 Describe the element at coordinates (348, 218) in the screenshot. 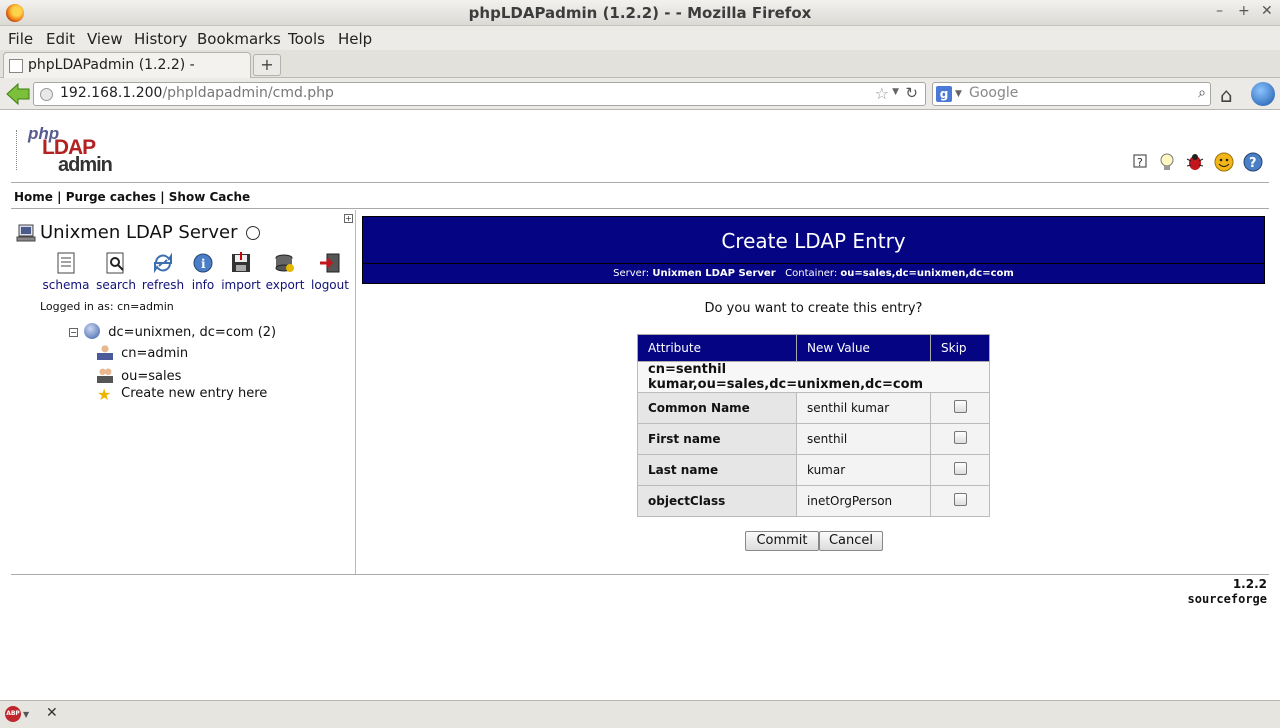

I see `collapse-pane-button: +` at that location.